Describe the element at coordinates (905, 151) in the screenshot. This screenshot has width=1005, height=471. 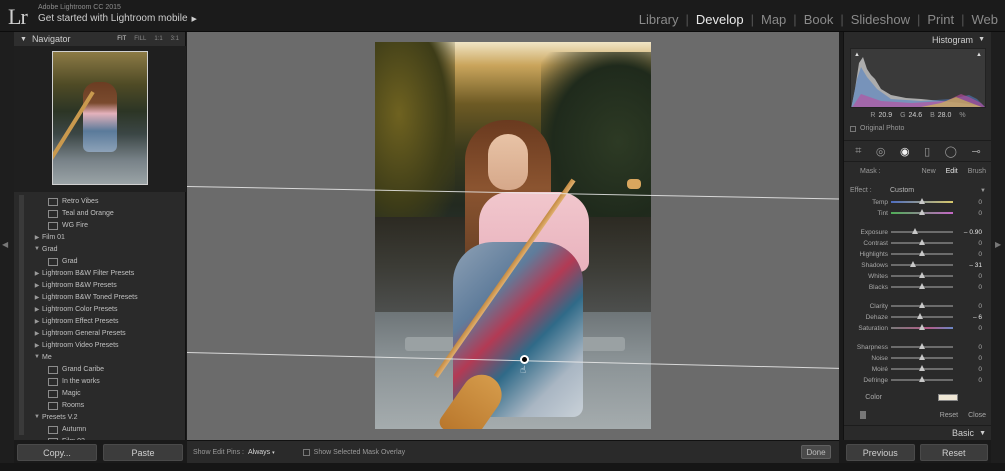
I see `red-eye-icon: ◉` at that location.